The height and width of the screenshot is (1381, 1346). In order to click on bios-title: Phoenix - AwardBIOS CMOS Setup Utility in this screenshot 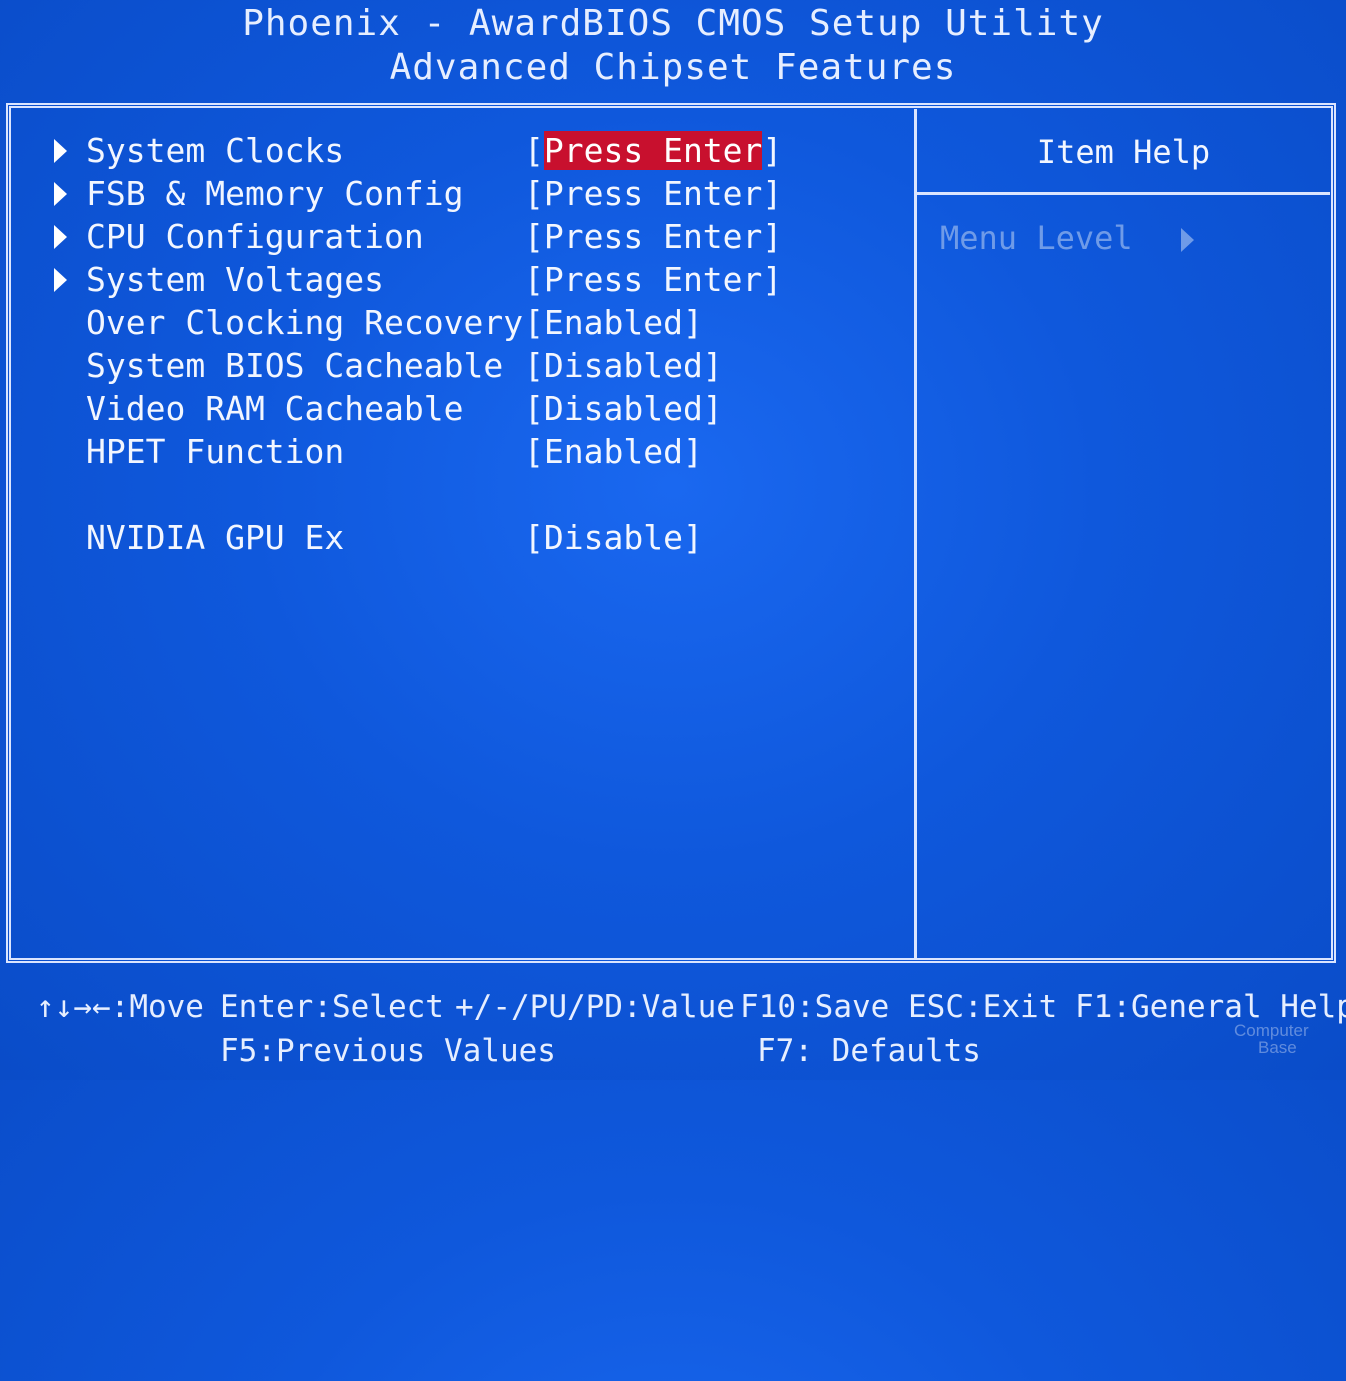, I will do `click(673, 23)`.